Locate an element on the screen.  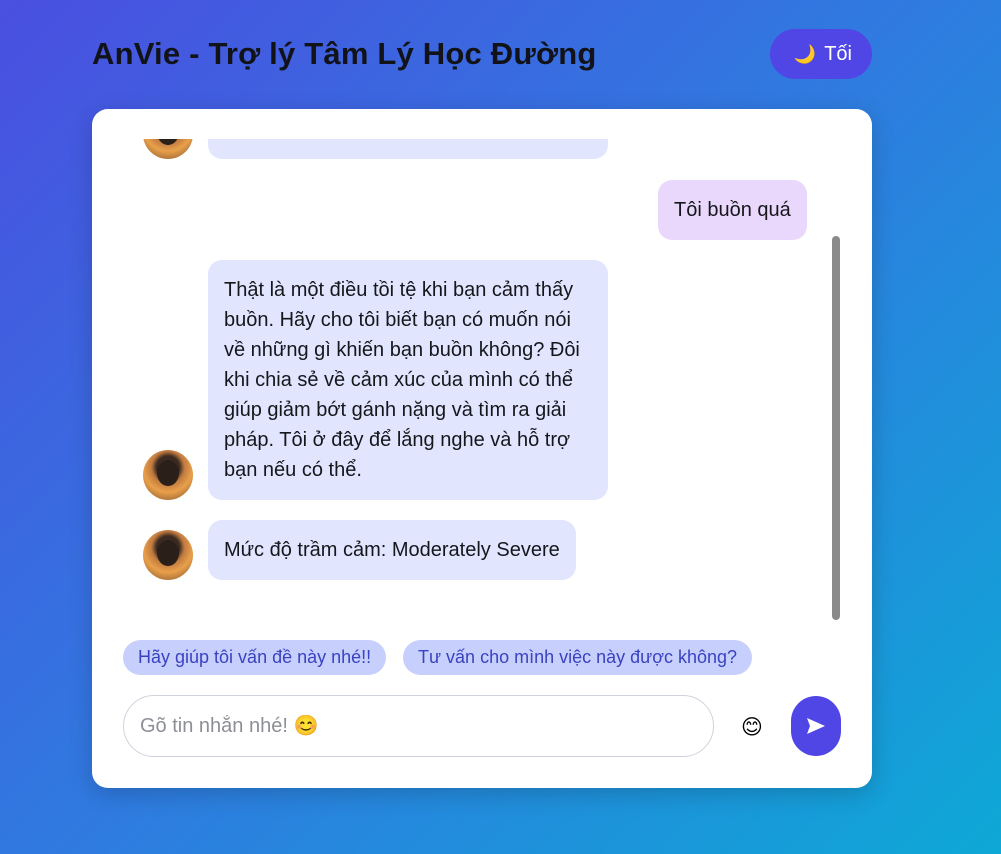
message-bubble is located at coordinates (408, 149).